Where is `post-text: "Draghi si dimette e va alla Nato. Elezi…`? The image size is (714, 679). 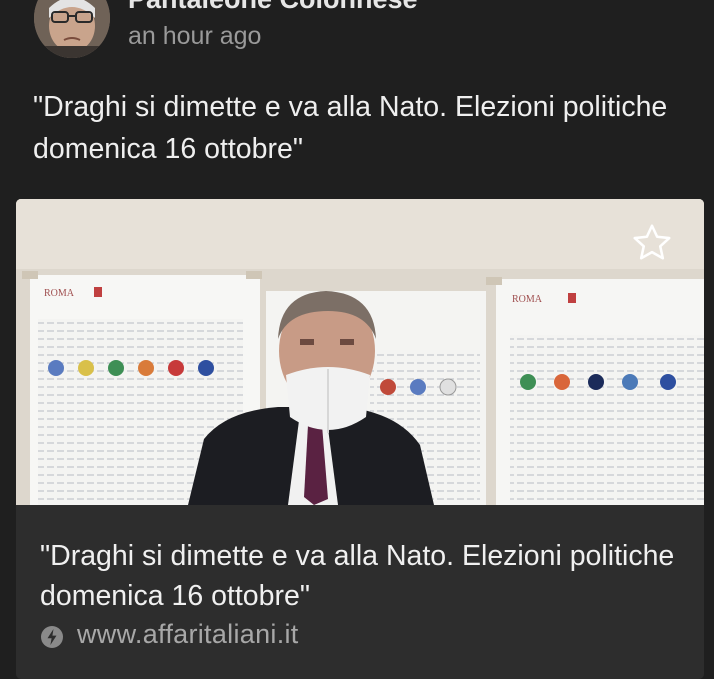 post-text: "Draghi si dimette e va alla Nato. Elezi… is located at coordinates (350, 128).